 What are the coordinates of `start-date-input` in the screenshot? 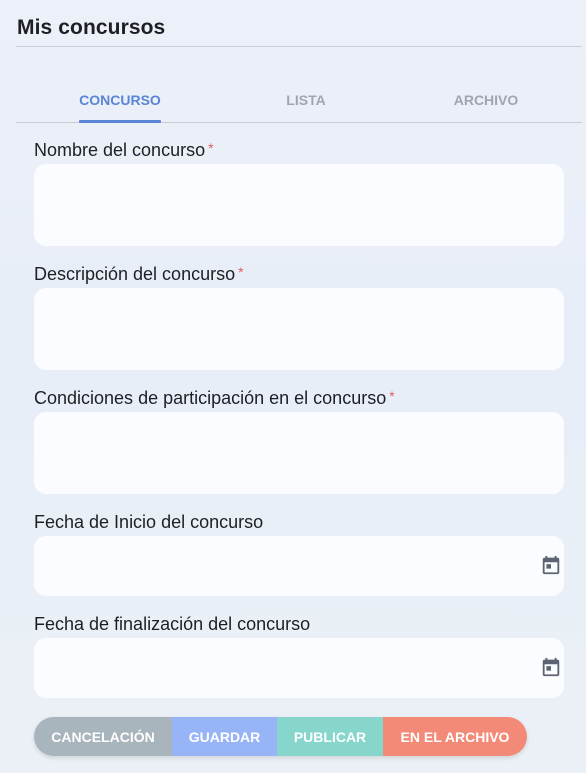 It's located at (299, 566).